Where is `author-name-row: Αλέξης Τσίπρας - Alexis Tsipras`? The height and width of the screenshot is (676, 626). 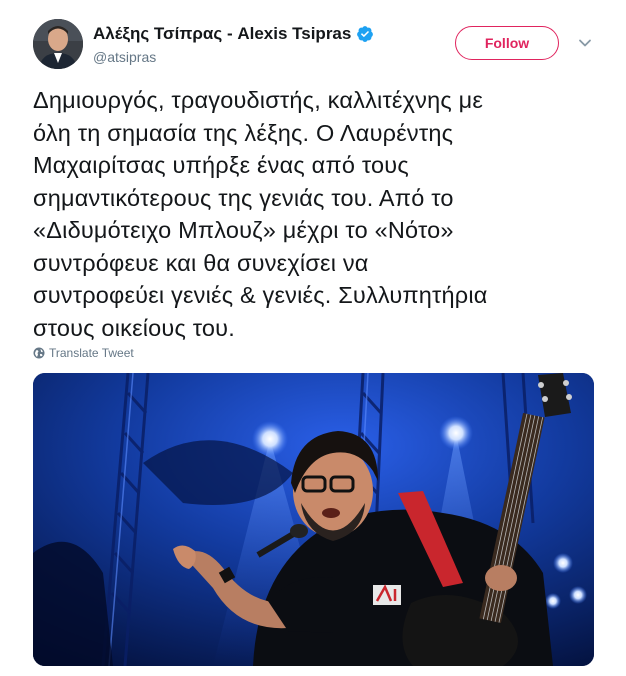
author-name-row: Αλέξης Τσίπρας - Alexis Tsipras is located at coordinates (233, 34).